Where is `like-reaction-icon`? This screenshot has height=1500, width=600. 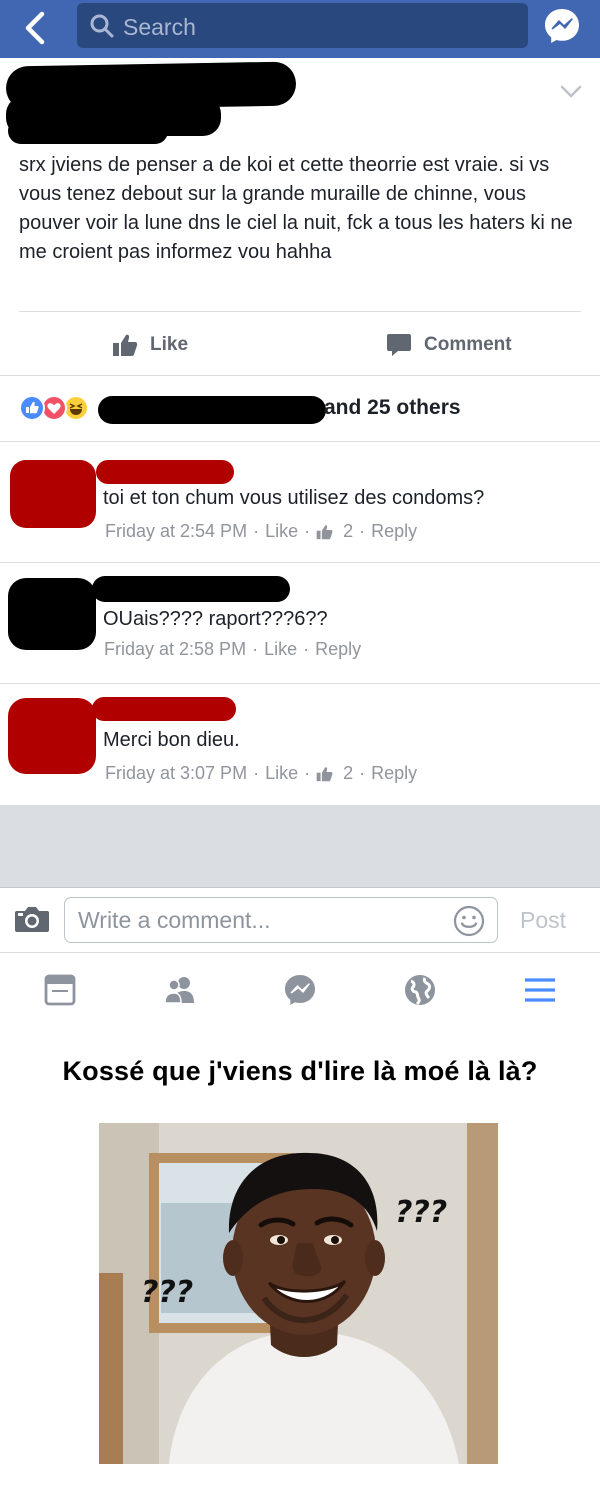
like-reaction-icon is located at coordinates (32, 408).